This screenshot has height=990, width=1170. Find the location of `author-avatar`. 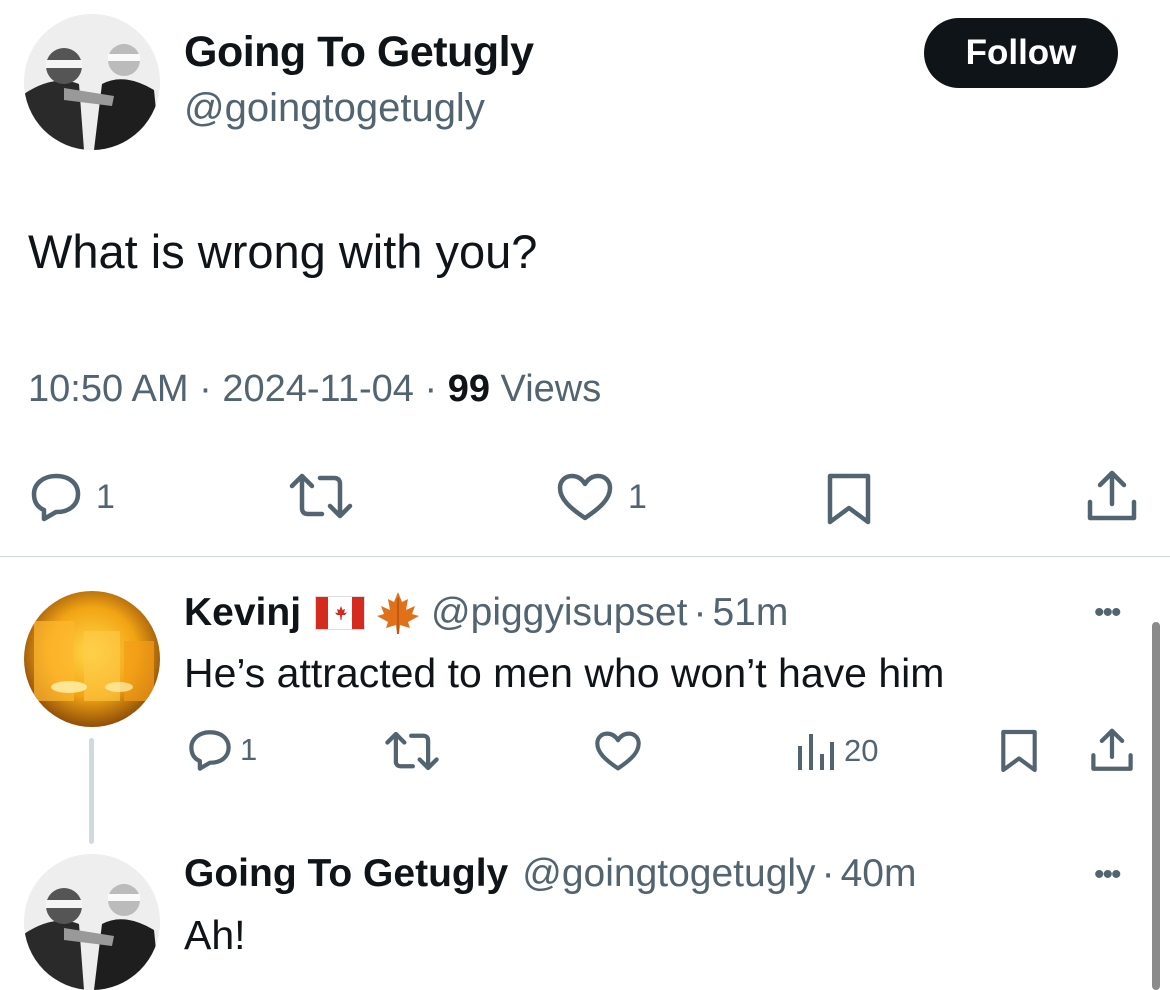

author-avatar is located at coordinates (92, 82).